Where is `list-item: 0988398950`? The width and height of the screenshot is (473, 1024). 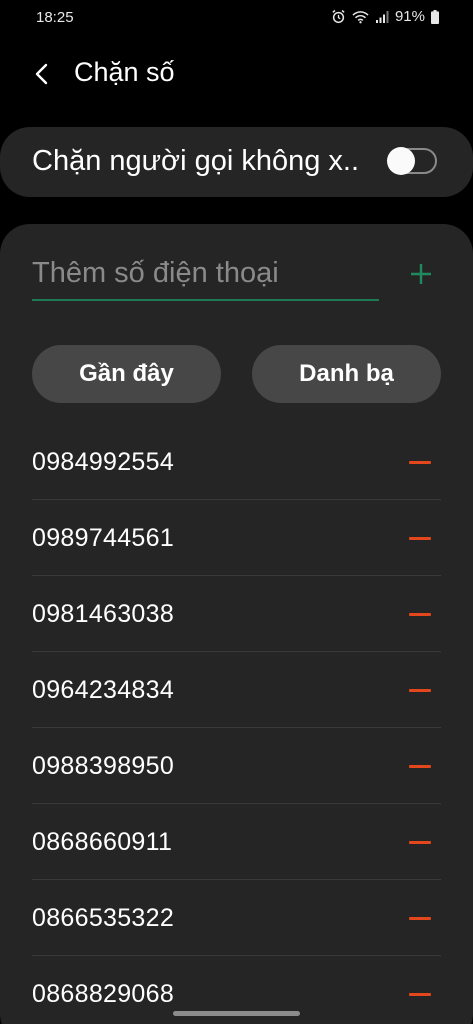
list-item: 0988398950 is located at coordinates (236, 766).